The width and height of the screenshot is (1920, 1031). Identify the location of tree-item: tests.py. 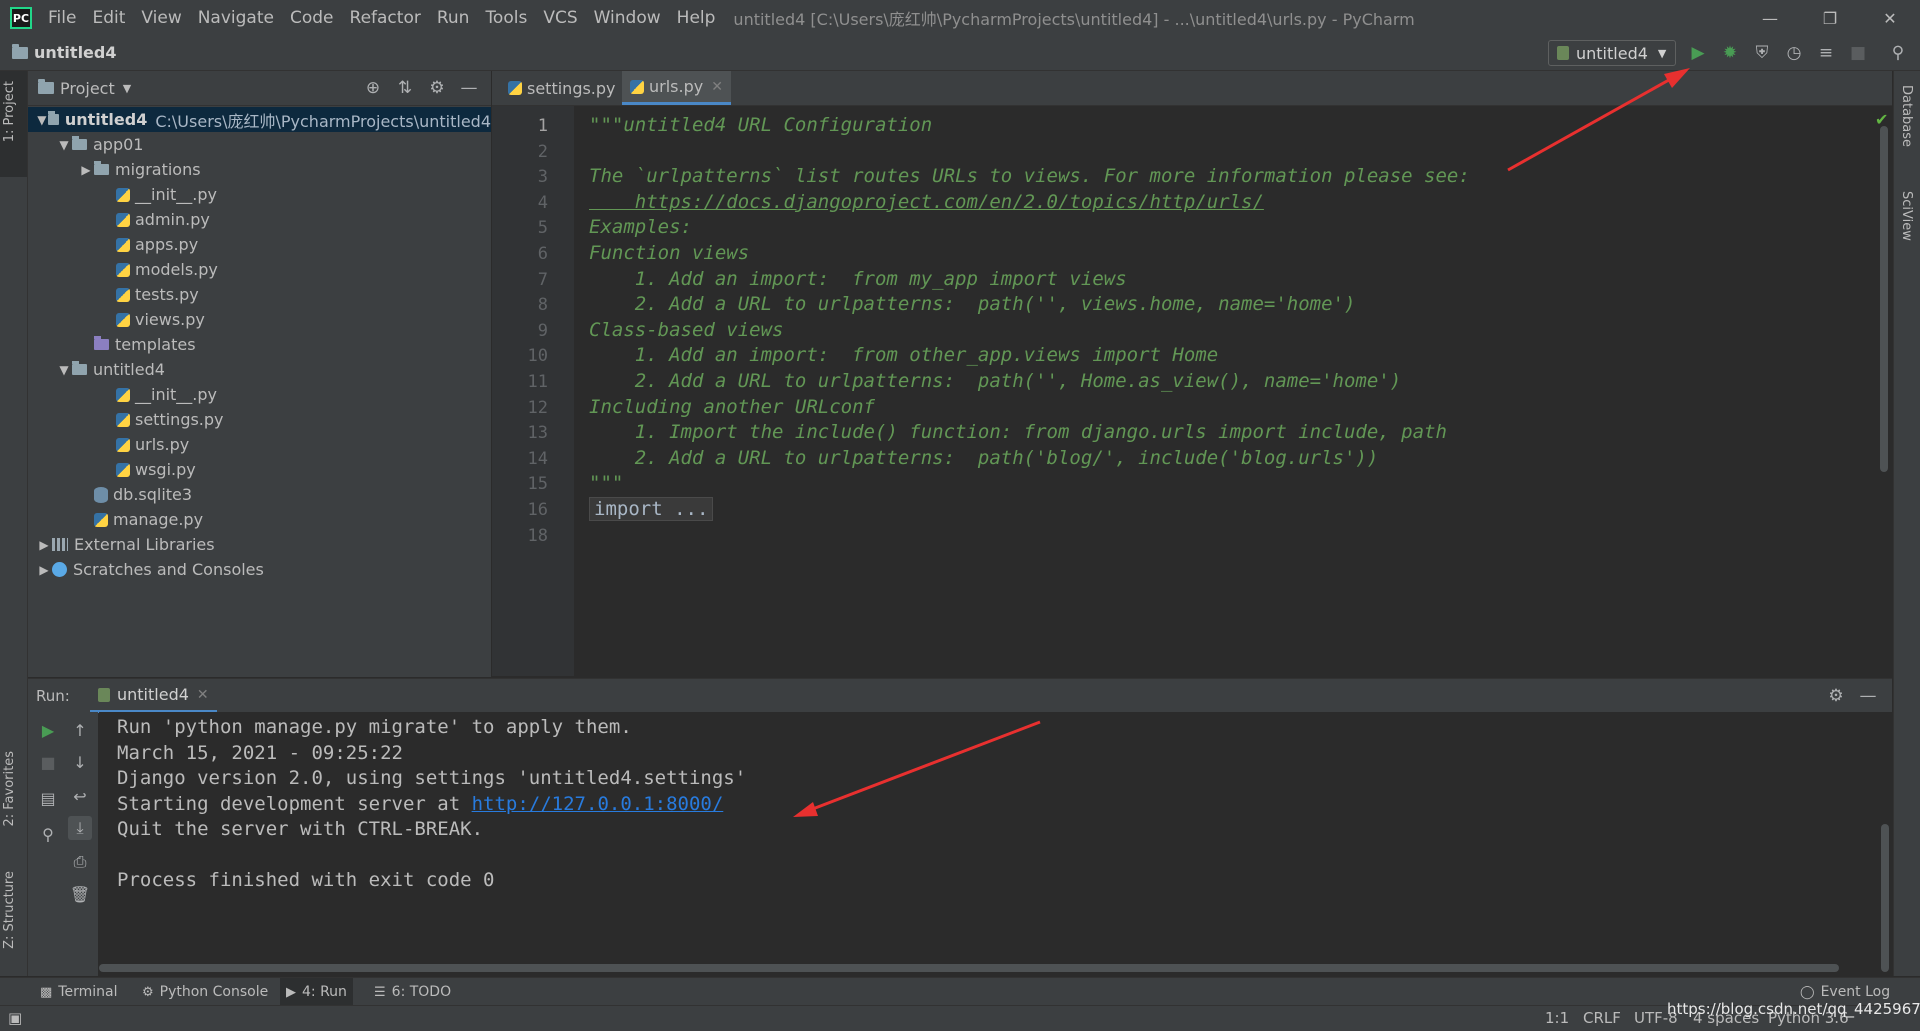
(259, 294).